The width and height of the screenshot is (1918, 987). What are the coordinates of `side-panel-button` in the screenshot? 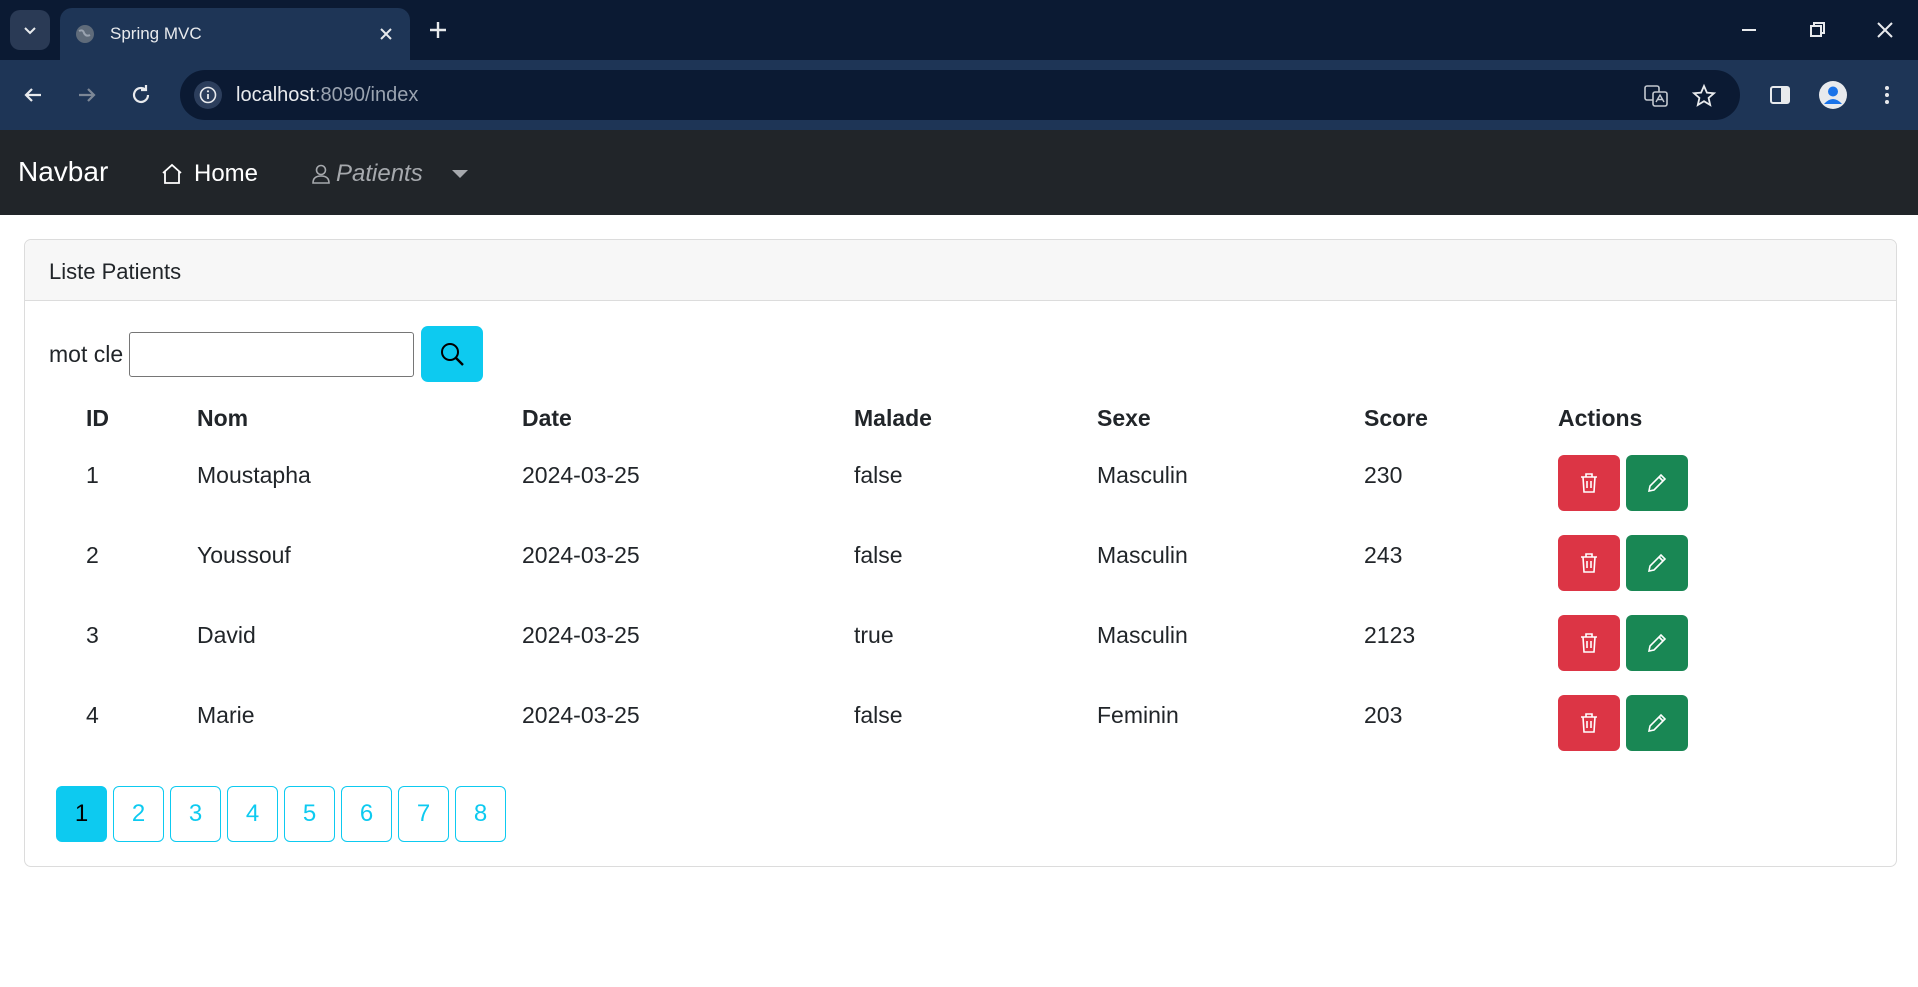 It's located at (1780, 95).